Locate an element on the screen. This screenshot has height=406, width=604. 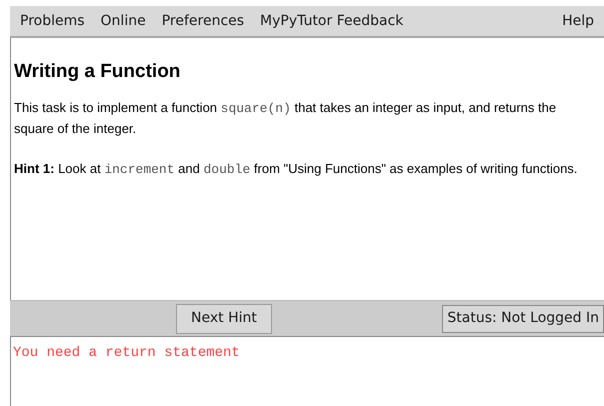
menu-item: Online is located at coordinates (123, 21).